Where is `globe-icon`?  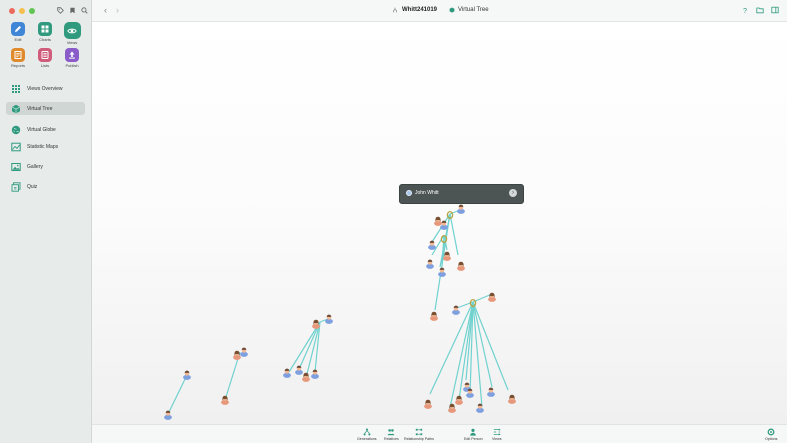 globe-icon is located at coordinates (16, 129).